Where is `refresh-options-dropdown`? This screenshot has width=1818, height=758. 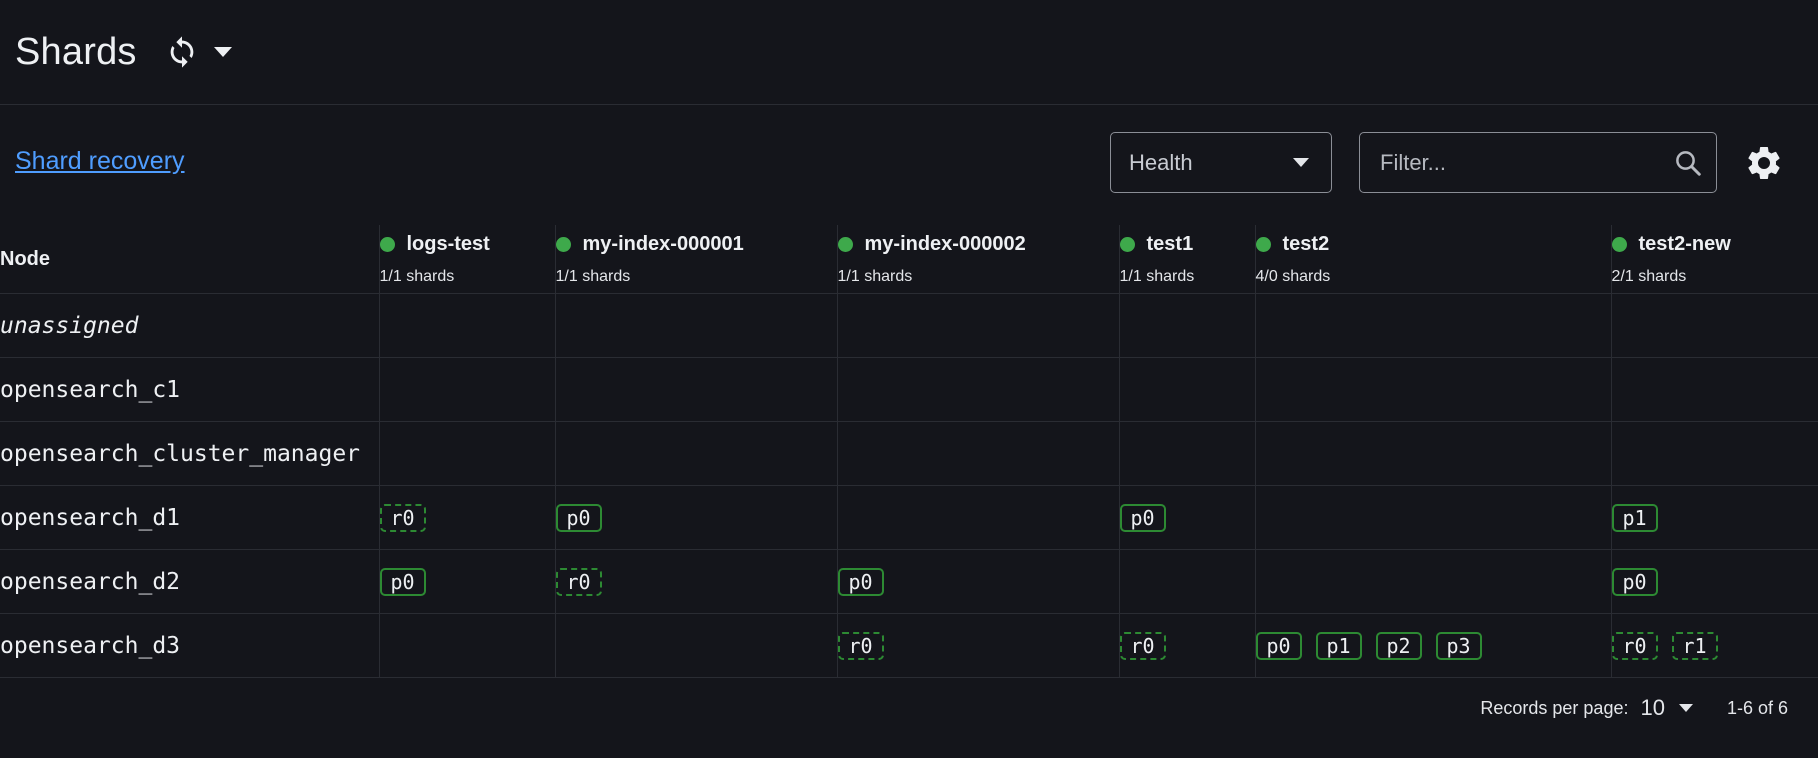
refresh-options-dropdown is located at coordinates (223, 52).